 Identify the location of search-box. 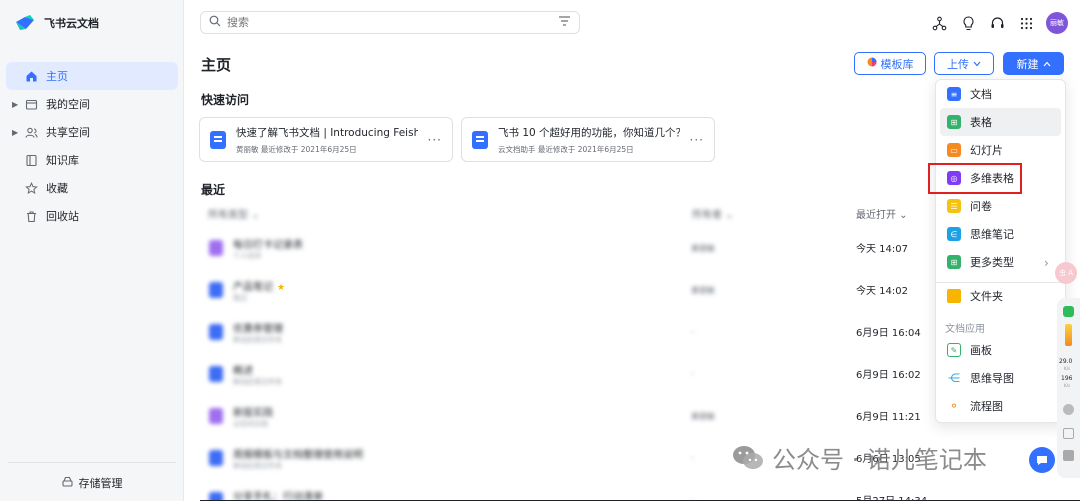
(390, 22).